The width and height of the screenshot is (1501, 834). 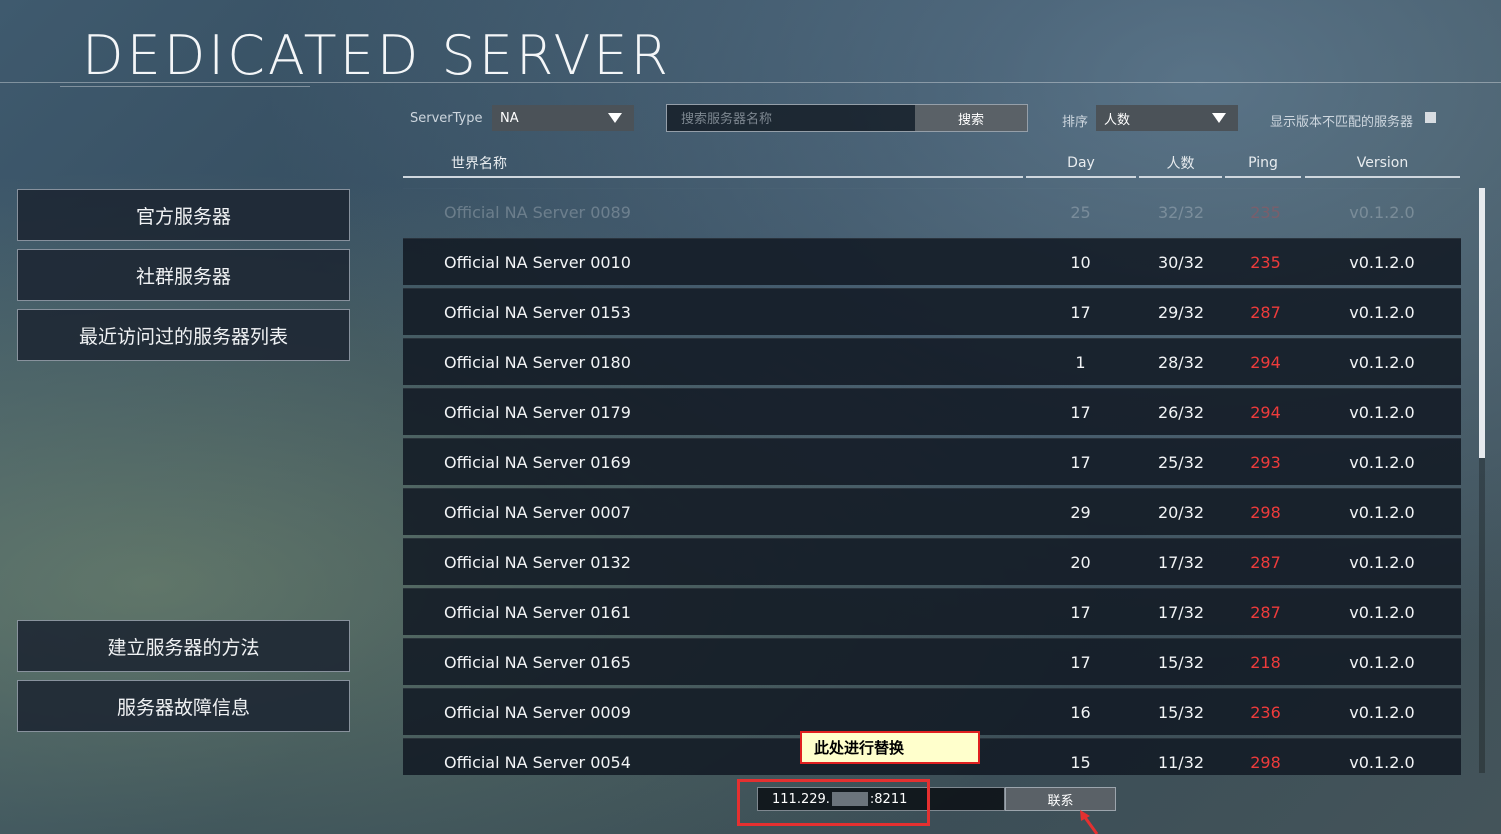 What do you see at coordinates (563, 118) in the screenshot?
I see `server-type-dropdown: NA` at bounding box center [563, 118].